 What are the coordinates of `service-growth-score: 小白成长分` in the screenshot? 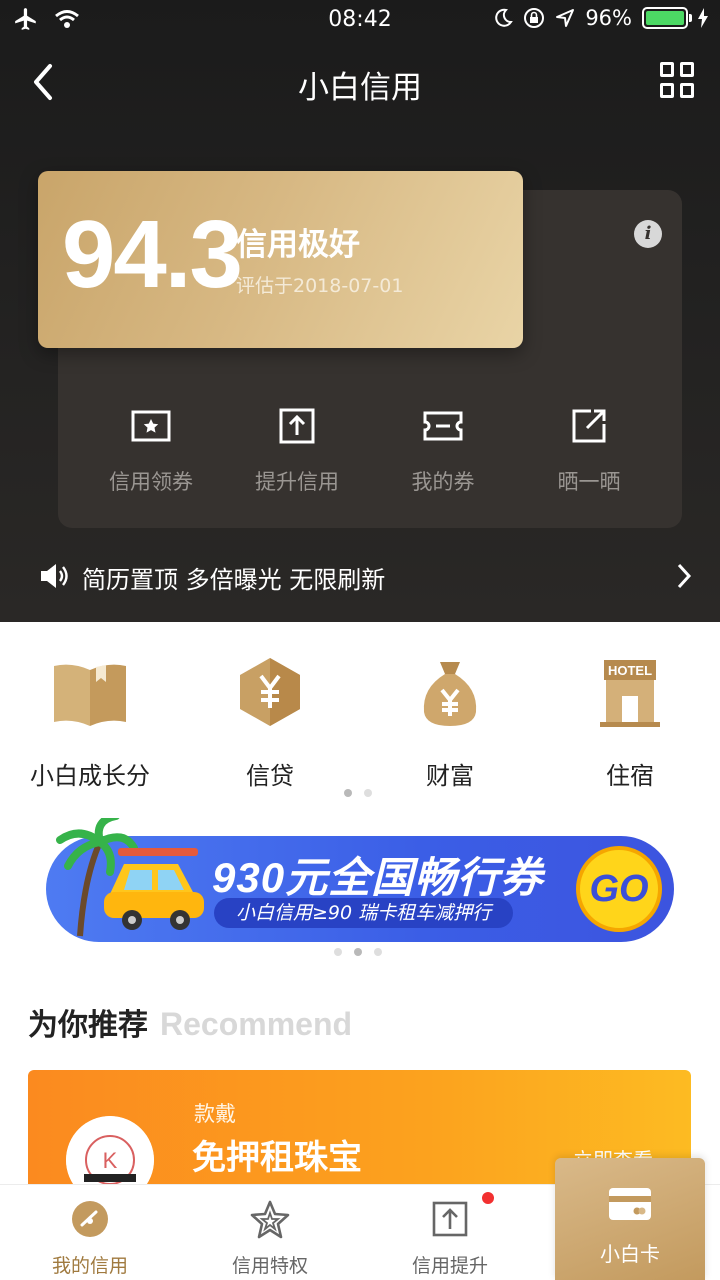 It's located at (90, 720).